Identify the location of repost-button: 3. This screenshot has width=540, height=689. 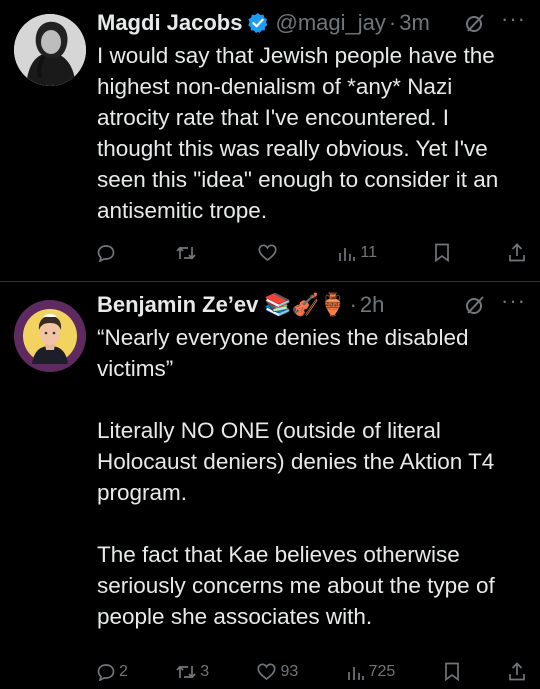
(192, 672).